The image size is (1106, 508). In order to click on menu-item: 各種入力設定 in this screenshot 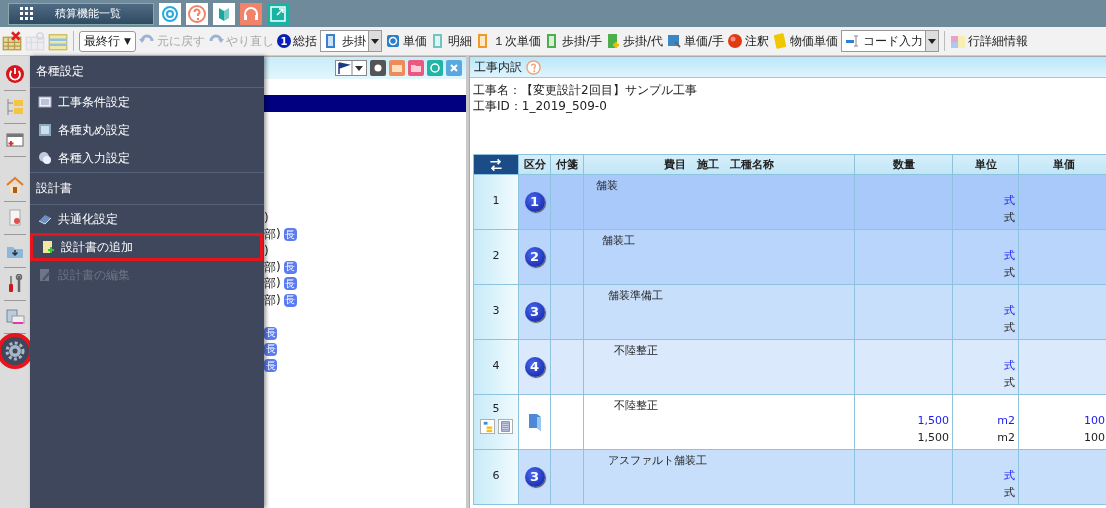, I will do `click(147, 158)`.